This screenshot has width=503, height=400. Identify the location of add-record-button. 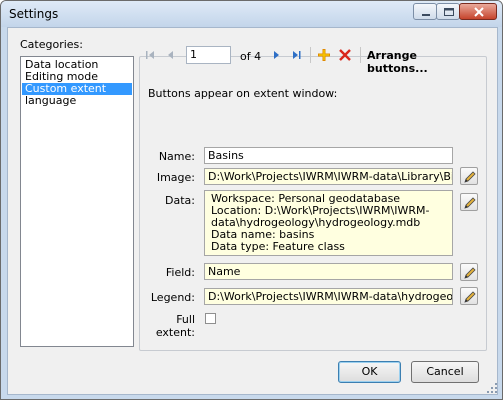
(324, 55).